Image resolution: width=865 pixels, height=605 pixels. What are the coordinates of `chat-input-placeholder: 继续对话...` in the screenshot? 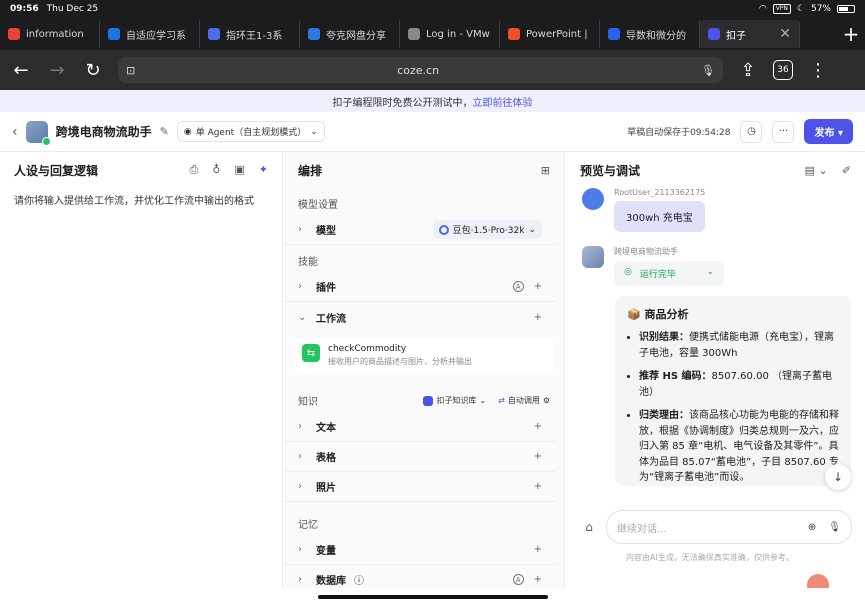 It's located at (642, 529).